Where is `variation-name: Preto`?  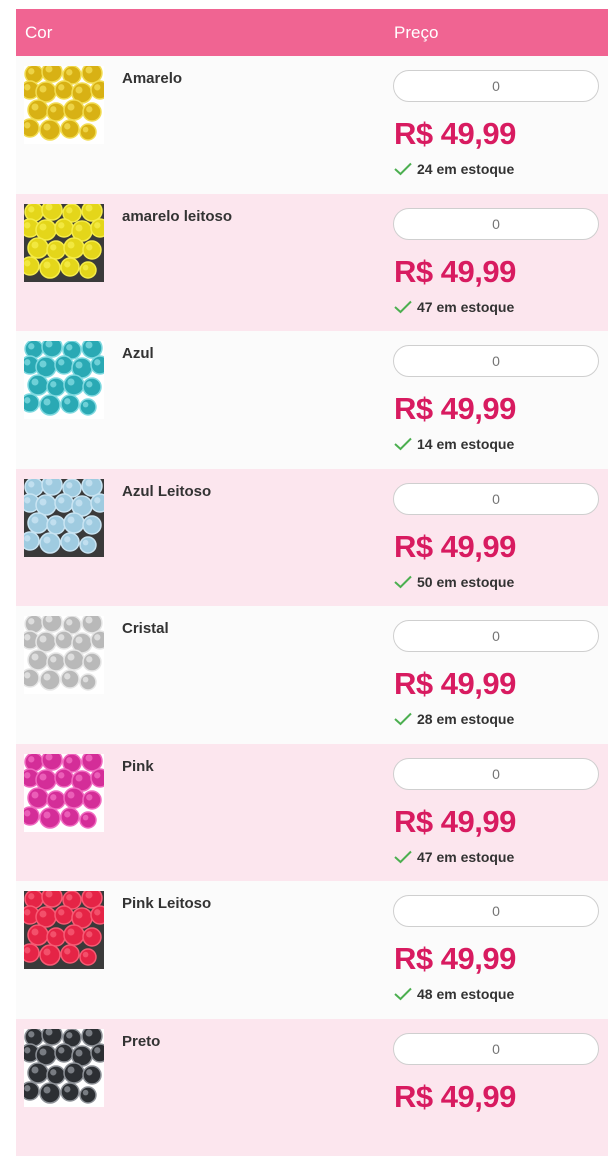 variation-name: Preto is located at coordinates (141, 1041).